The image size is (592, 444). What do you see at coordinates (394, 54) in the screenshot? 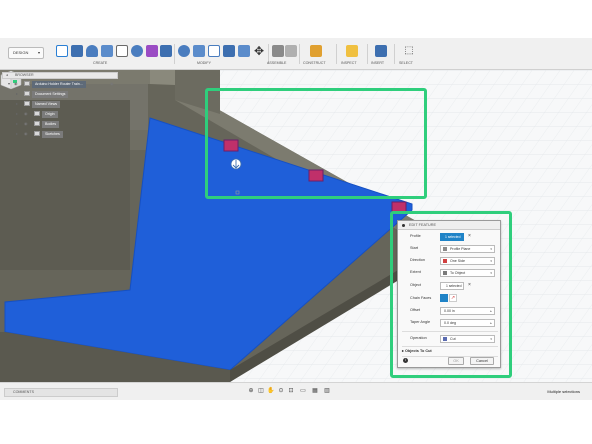
I see `toolbar-divider` at bounding box center [394, 54].